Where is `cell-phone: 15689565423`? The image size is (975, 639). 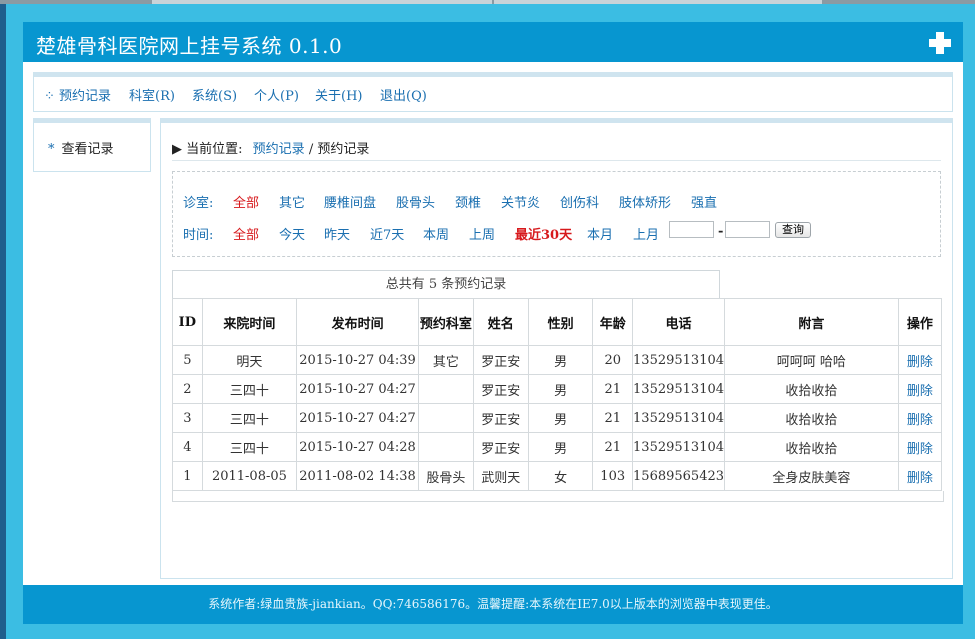
cell-phone: 15689565423 is located at coordinates (679, 476).